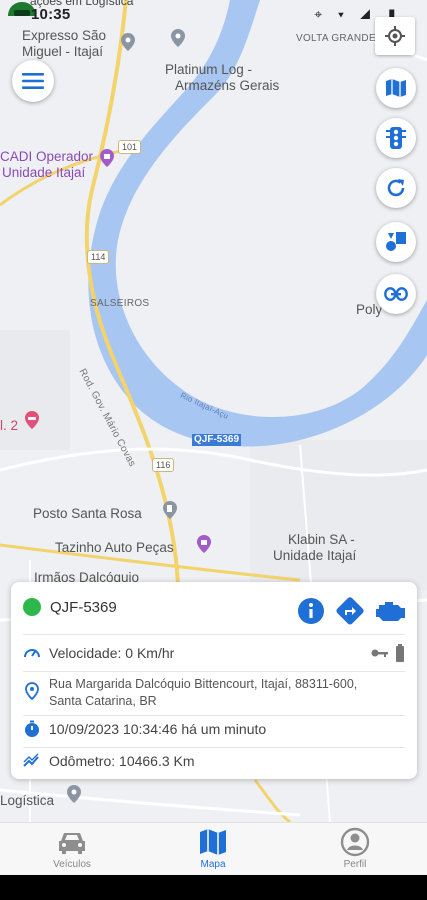  I want to click on hotel-pin-icon, so click(32, 420).